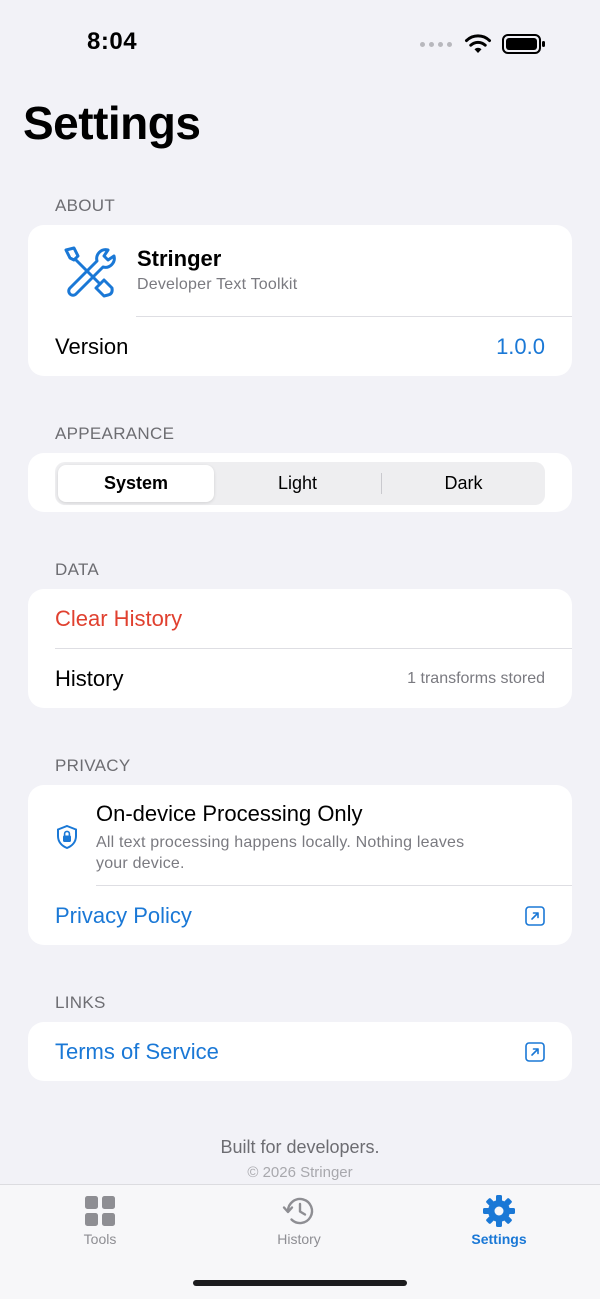 The image size is (600, 1299). Describe the element at coordinates (100, 1211) in the screenshot. I see `grid-icon` at that location.